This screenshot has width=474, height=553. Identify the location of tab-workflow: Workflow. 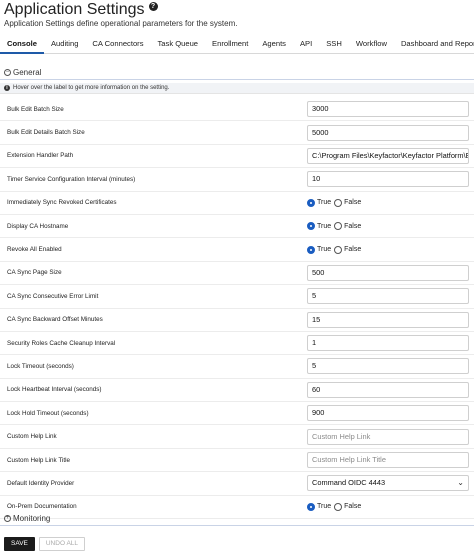
(371, 45).